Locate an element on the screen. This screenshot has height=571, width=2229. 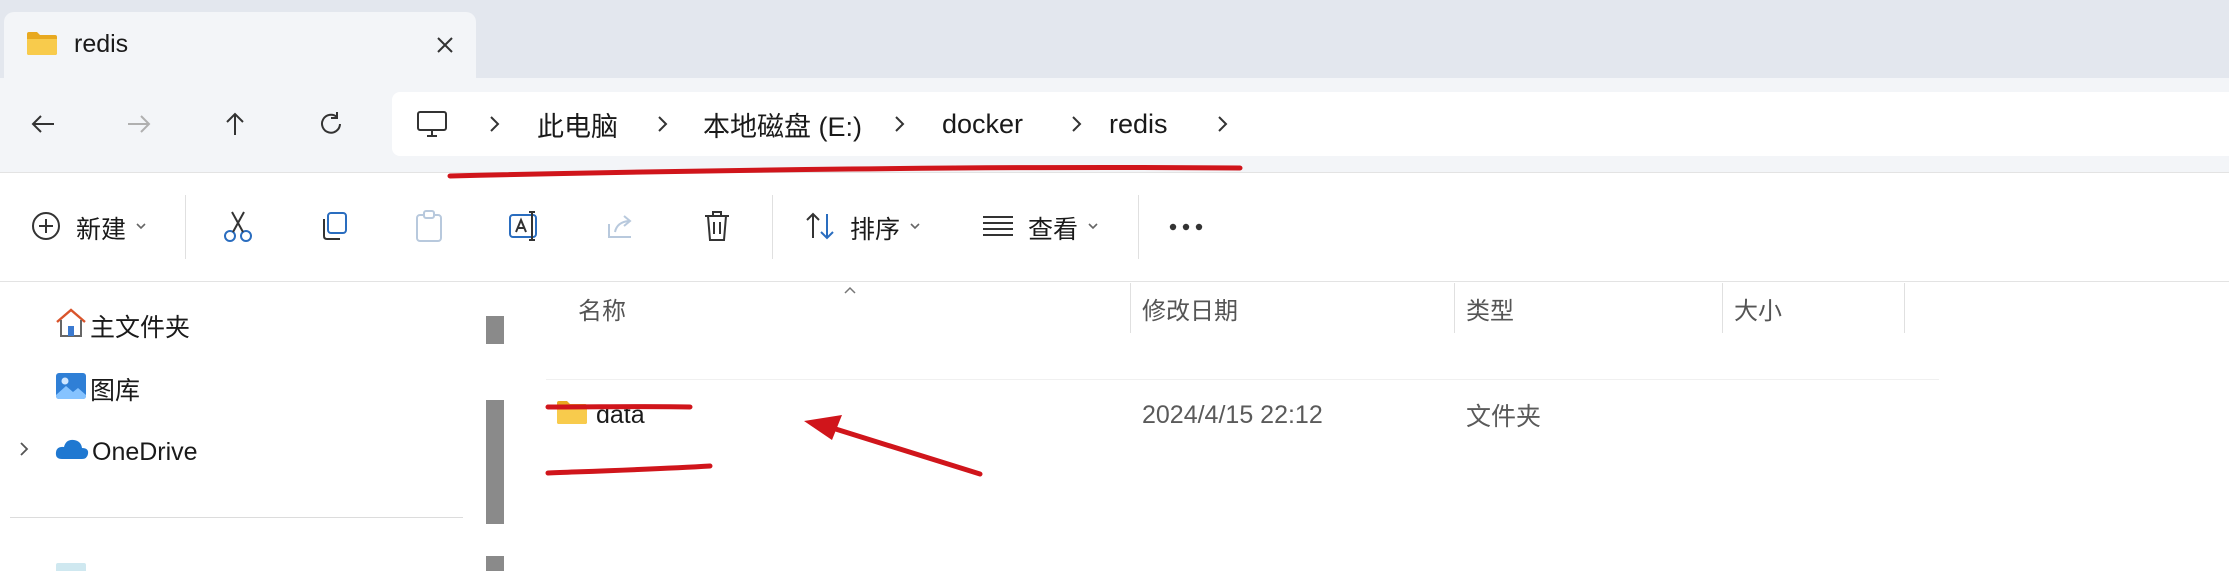
file-name: data is located at coordinates (620, 415).